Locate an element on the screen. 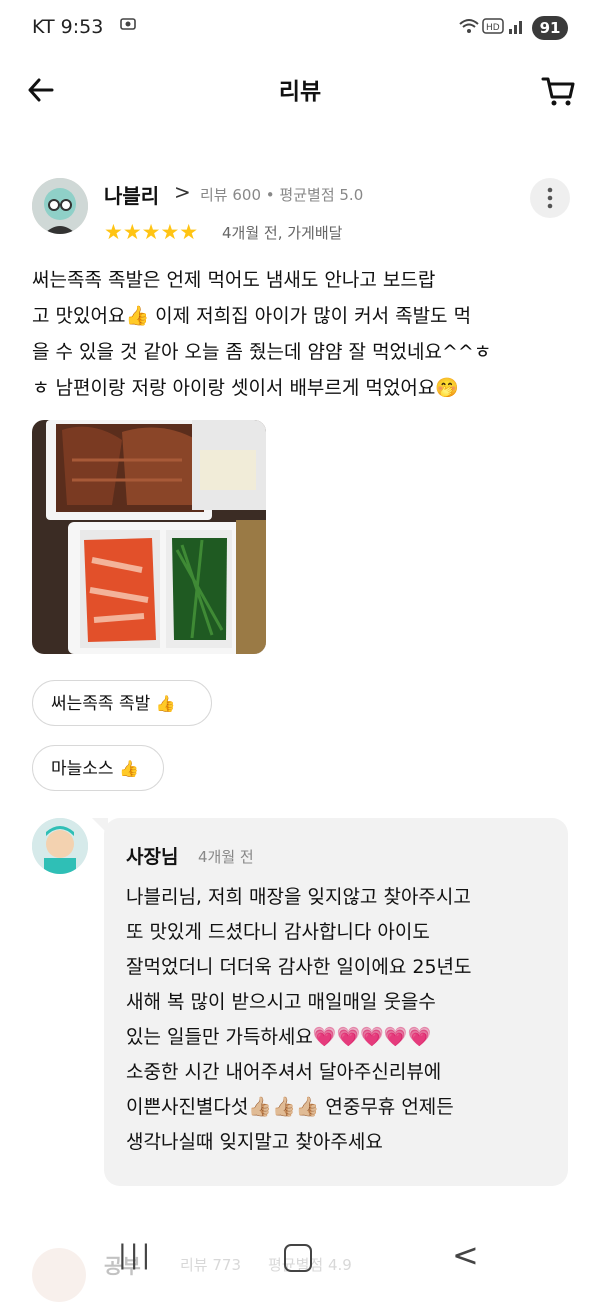  review-line: 을 수 있을 것 같아 오늘 좀 줬는데 얌얌 잘 먹었네요^^ㅎ is located at coordinates (262, 352).